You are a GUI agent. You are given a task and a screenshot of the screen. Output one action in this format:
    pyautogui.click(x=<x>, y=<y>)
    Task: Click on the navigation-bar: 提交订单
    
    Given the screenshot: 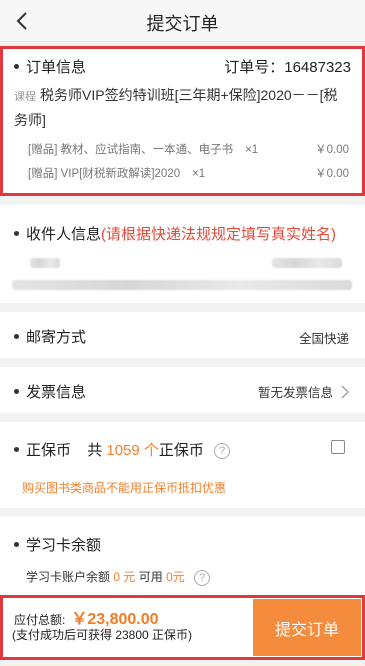 What is the action you would take?
    pyautogui.click(x=182, y=21)
    